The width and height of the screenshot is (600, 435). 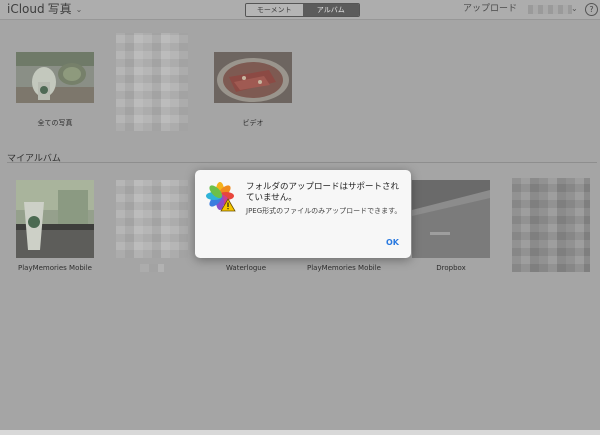 What do you see at coordinates (152, 82) in the screenshot?
I see `album-thumb-blurred` at bounding box center [152, 82].